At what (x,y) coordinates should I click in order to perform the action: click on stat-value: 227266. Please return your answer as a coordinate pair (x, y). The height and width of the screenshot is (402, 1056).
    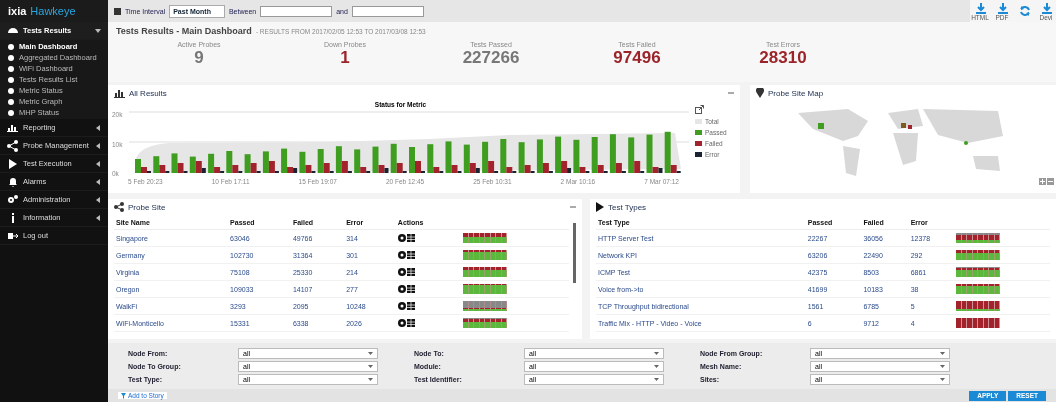
    Looking at the image, I should click on (491, 58).